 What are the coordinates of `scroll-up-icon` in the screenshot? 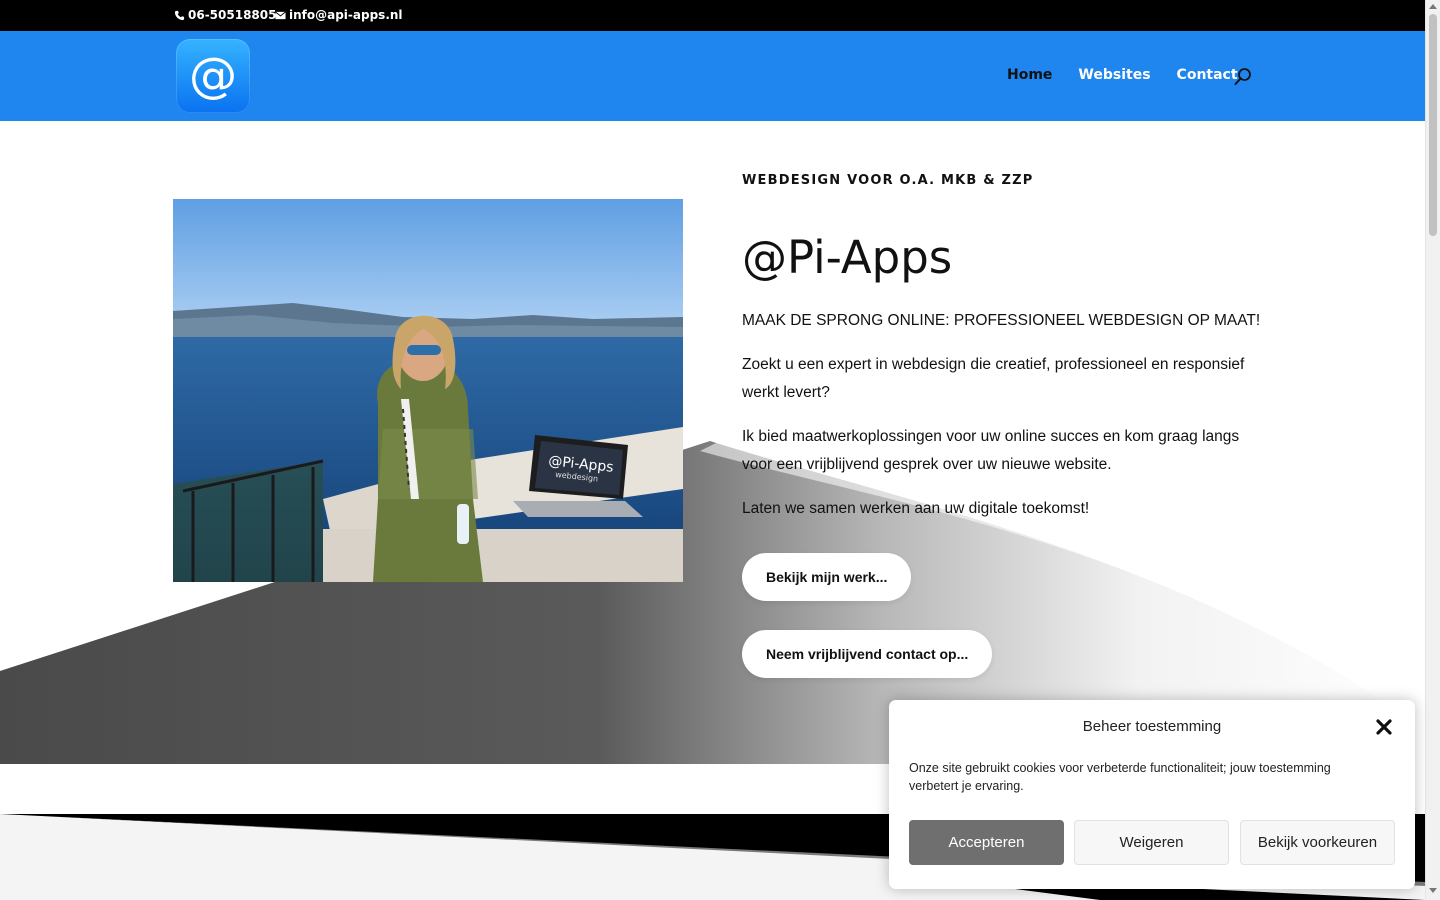 It's located at (1433, 6).